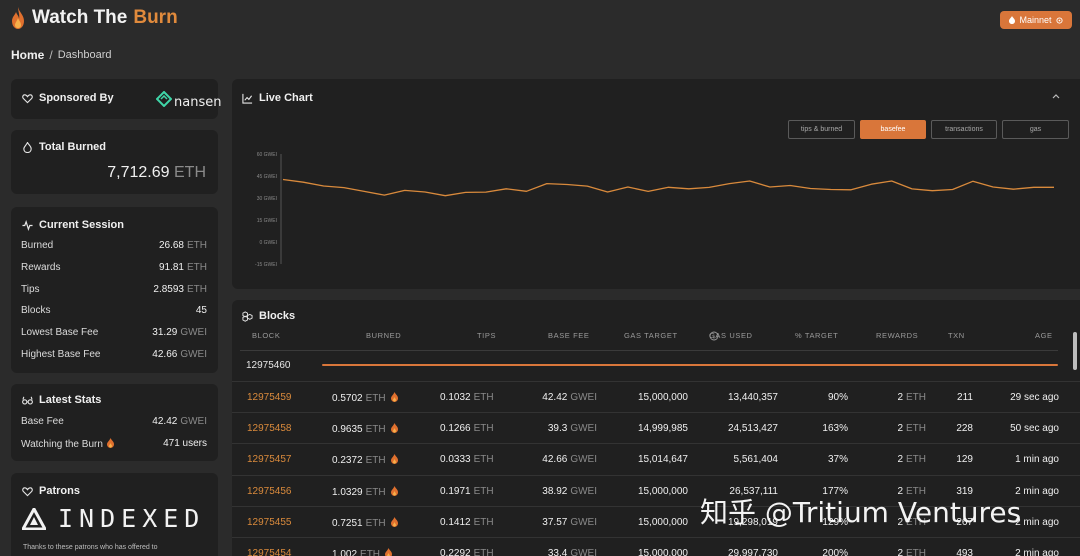  I want to click on stat-label: Watching the Burn, so click(62, 444).